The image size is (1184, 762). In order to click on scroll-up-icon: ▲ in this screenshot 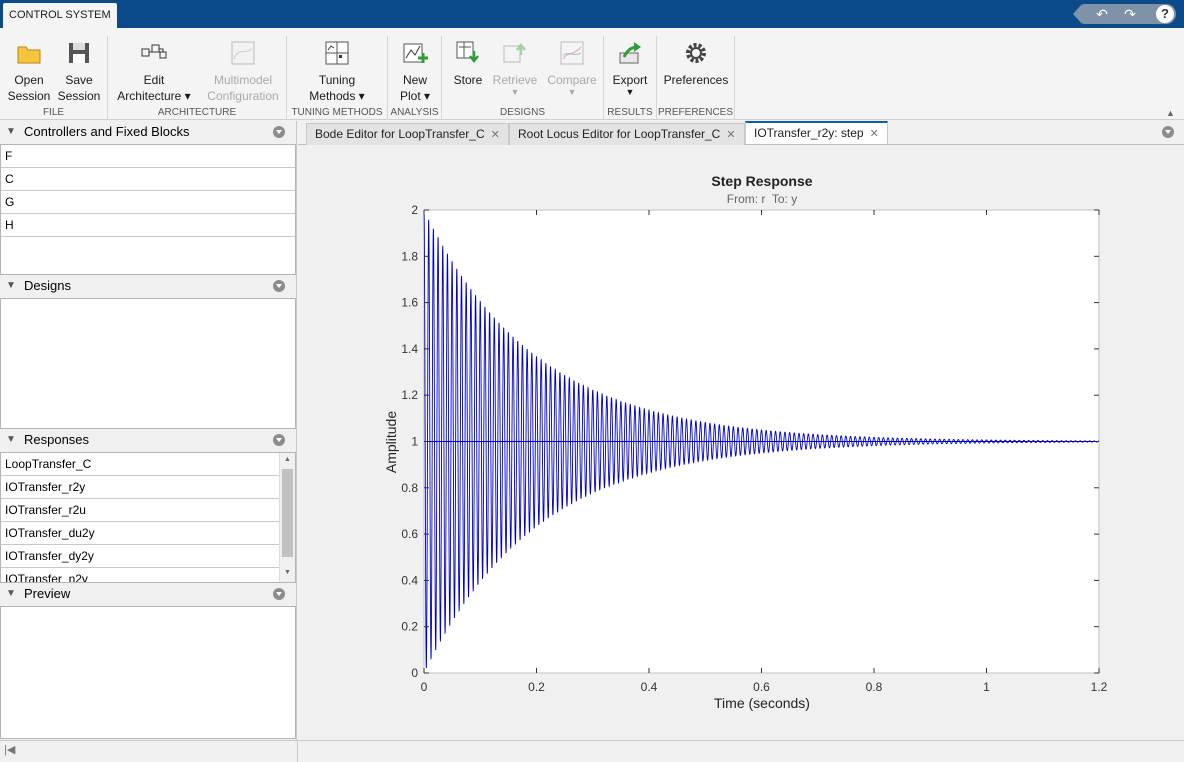, I will do `click(287, 459)`.